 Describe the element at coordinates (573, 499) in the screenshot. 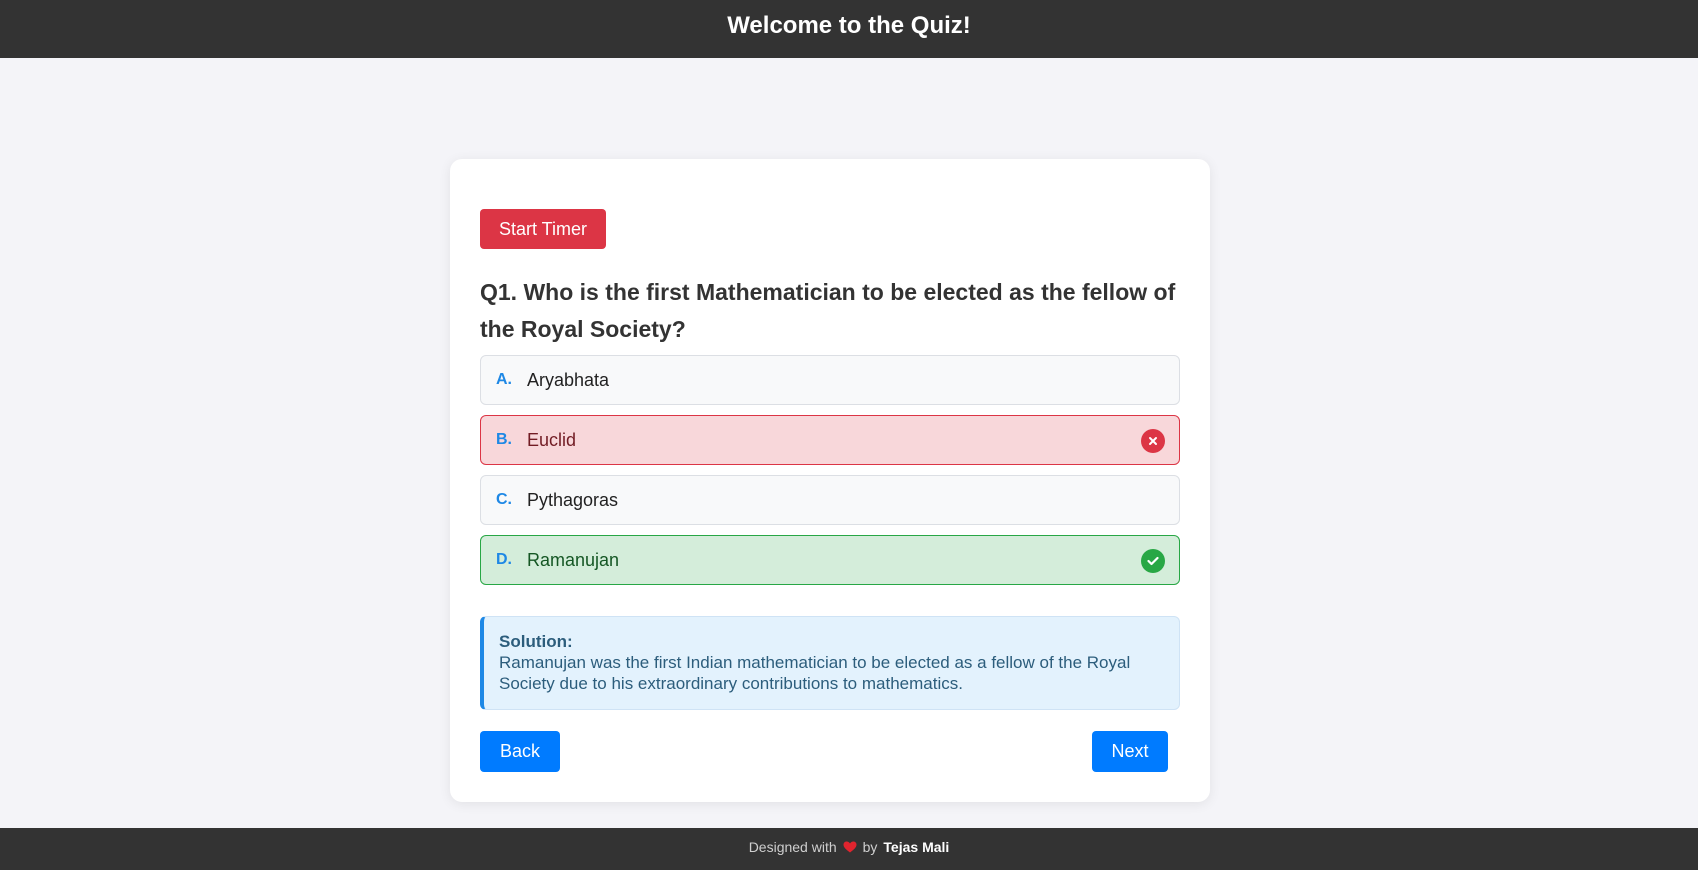

I see `option-text: Pythagoras` at that location.